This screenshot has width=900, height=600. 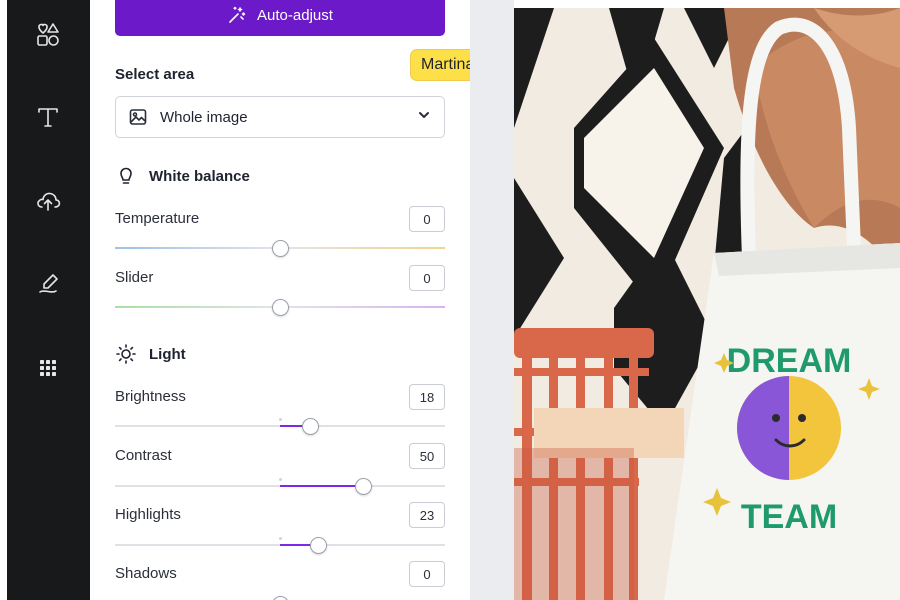 What do you see at coordinates (150, 396) in the screenshot?
I see `brightness-label: Brightness` at bounding box center [150, 396].